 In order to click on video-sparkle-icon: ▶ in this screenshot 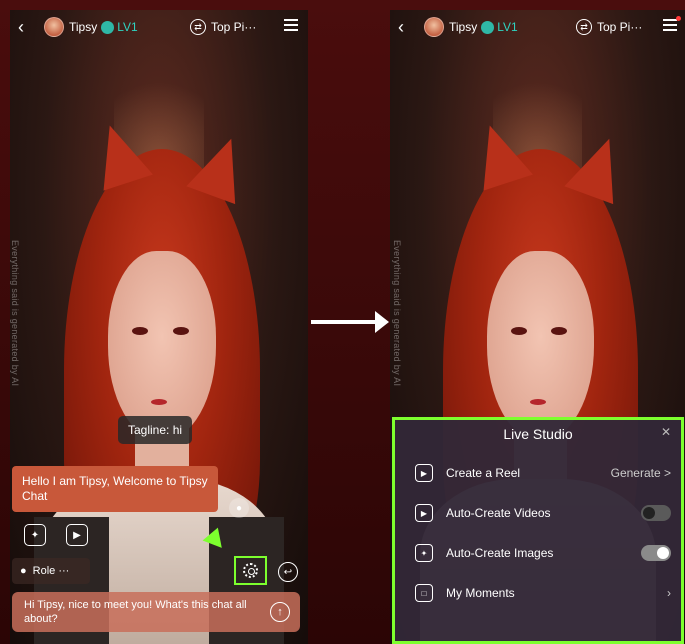, I will do `click(424, 513)`.